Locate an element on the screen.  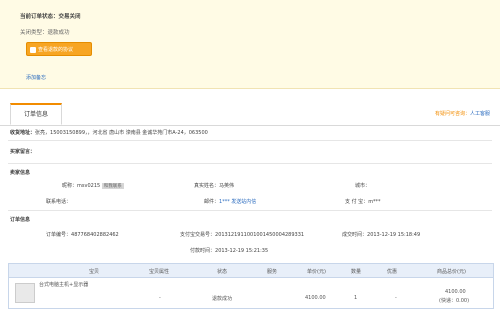
seller-email: 邮件：1*** 发送站内信 is located at coordinates (230, 201).